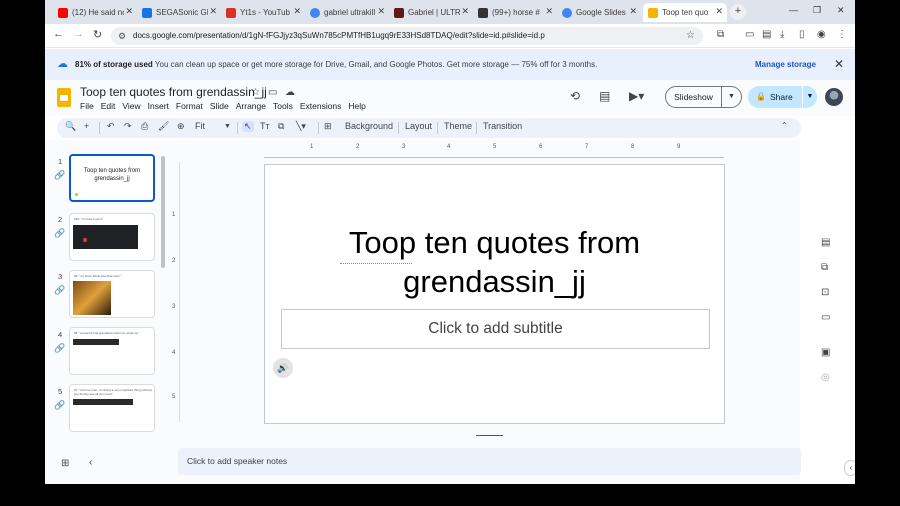  What do you see at coordinates (347, 12) in the screenshot?
I see `browser-tab-4: gabriel ultrakill ✕` at bounding box center [347, 12].